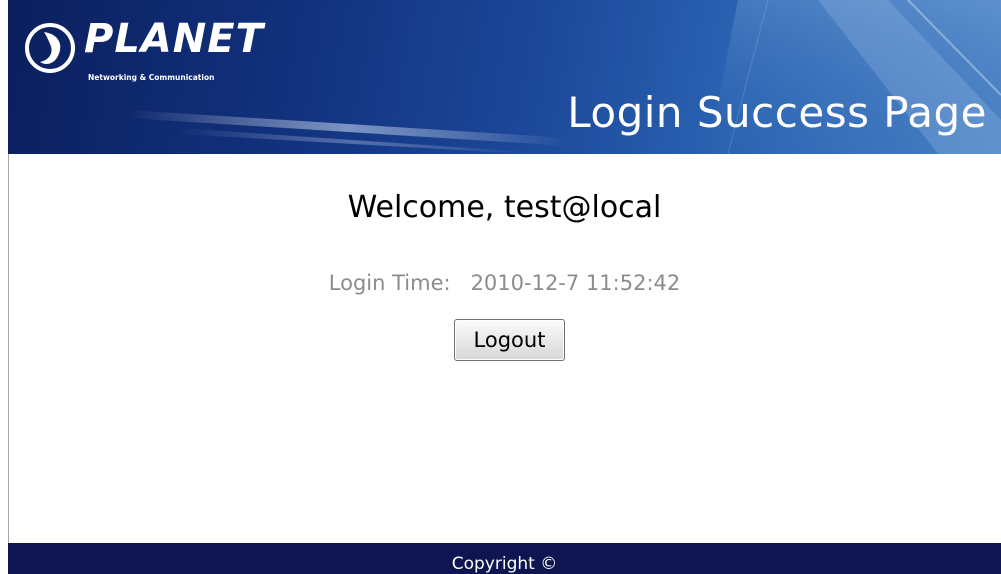  What do you see at coordinates (509, 340) in the screenshot?
I see `logout-button: Logout` at bounding box center [509, 340].